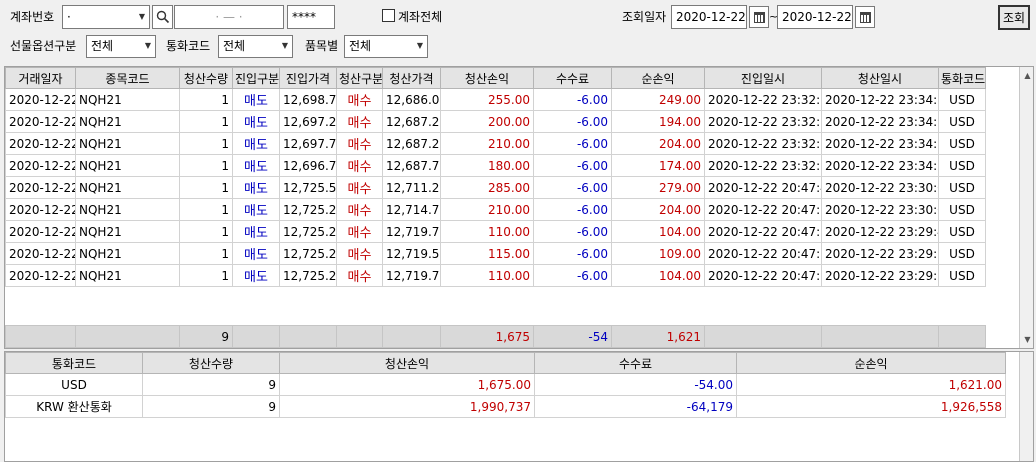 The height and width of the screenshot is (462, 1036). I want to click on table-cell: 2020-12-22 23:34:56, so click(880, 99).